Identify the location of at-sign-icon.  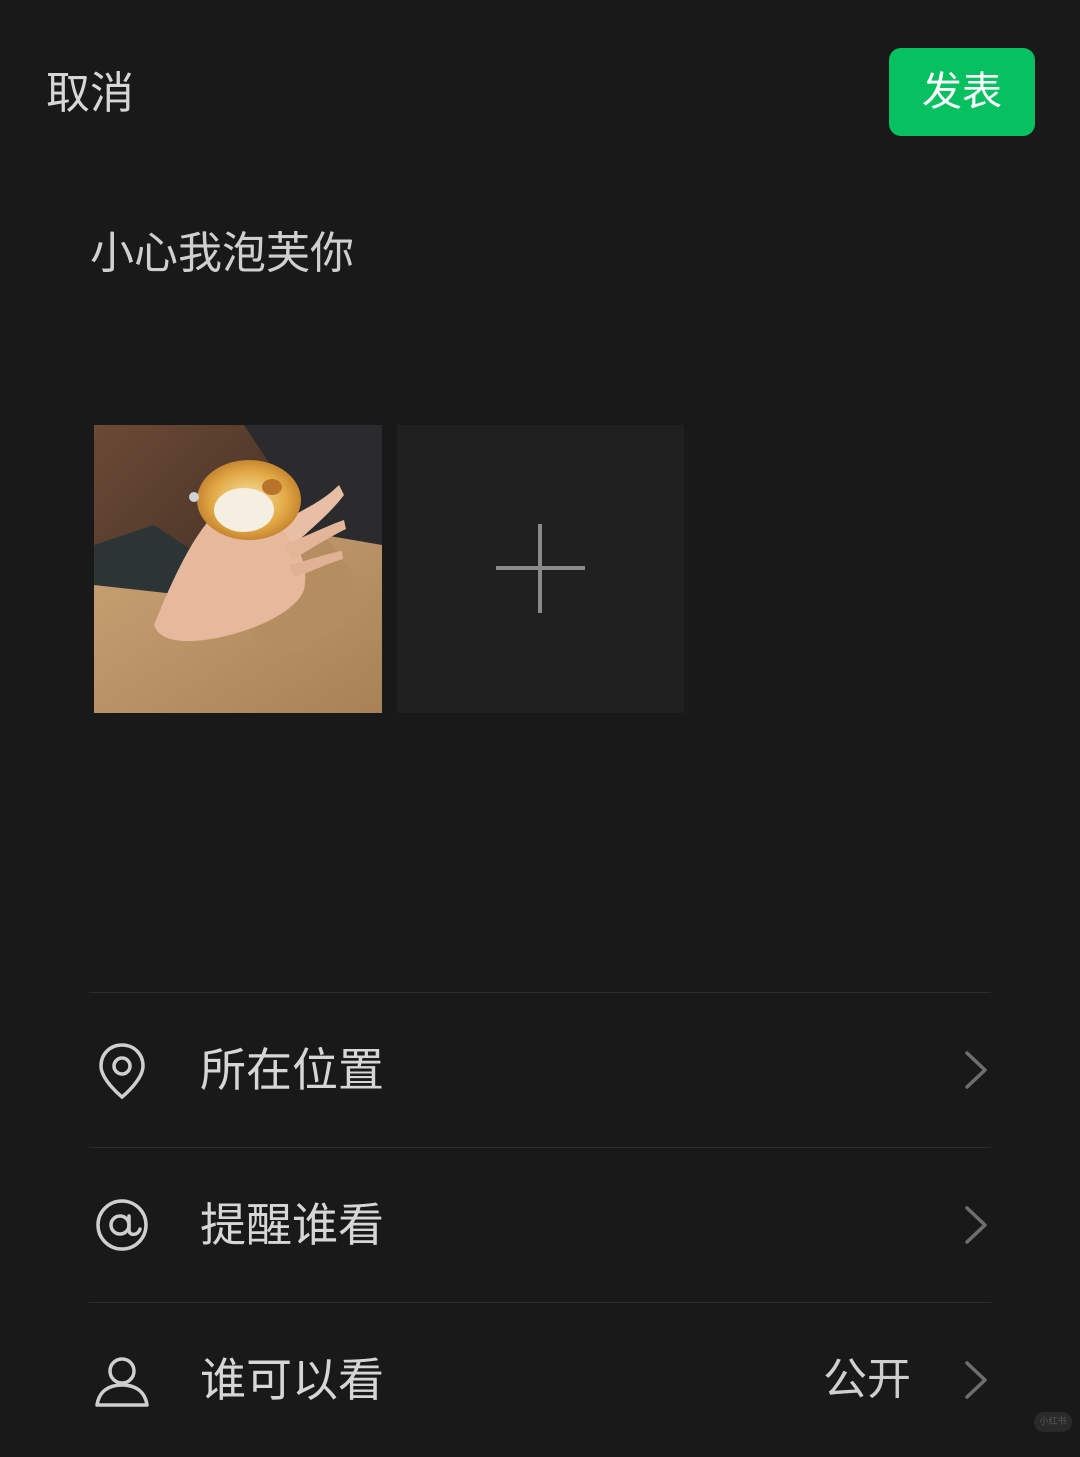
(122, 1225).